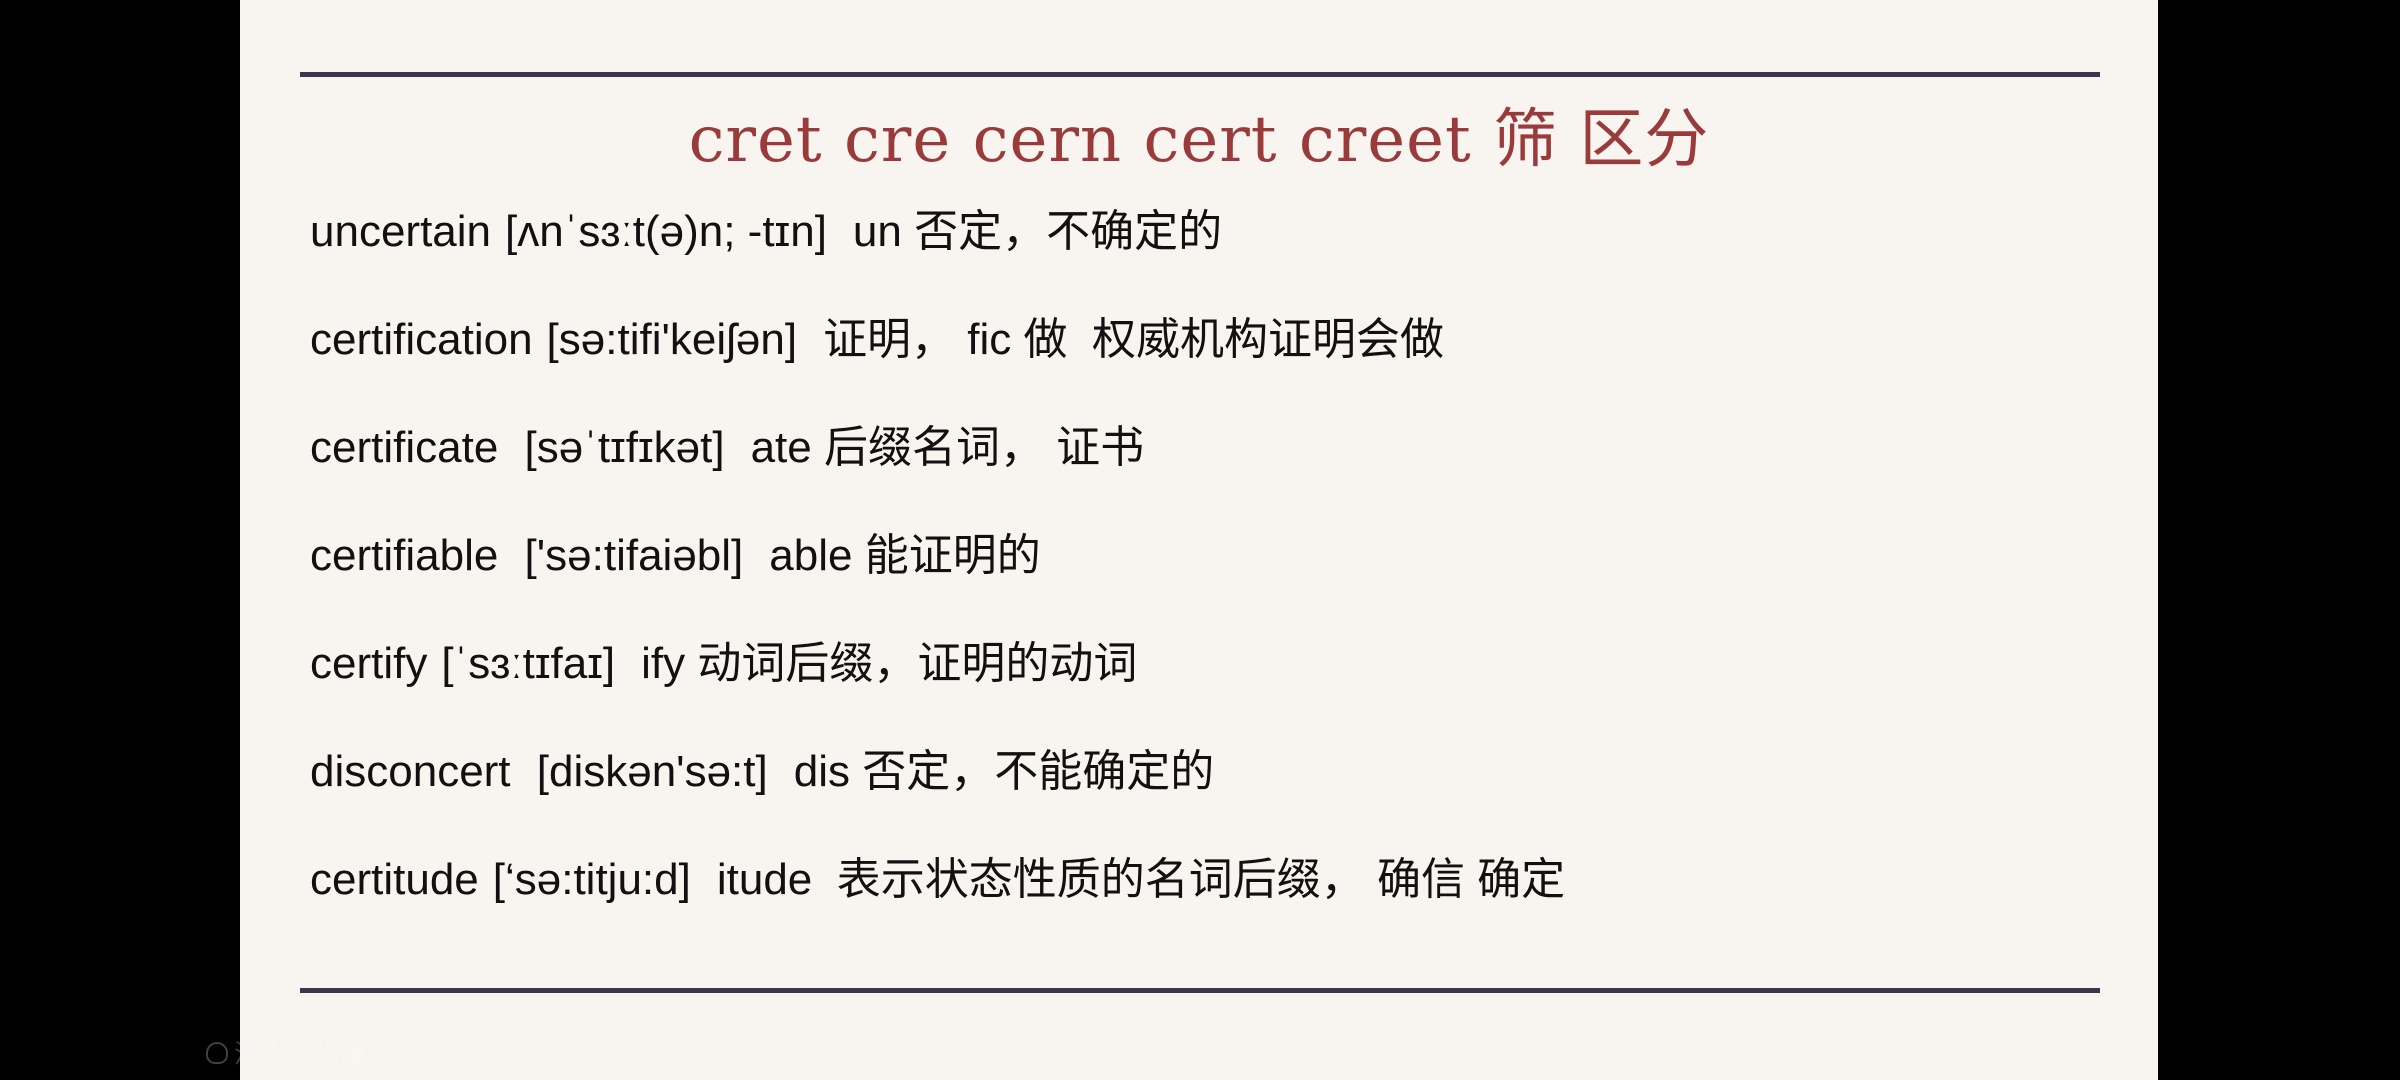 This screenshot has width=2400, height=1080. What do you see at coordinates (299, 1054) in the screenshot?
I see `watermark-text: 没人比我懂` at bounding box center [299, 1054].